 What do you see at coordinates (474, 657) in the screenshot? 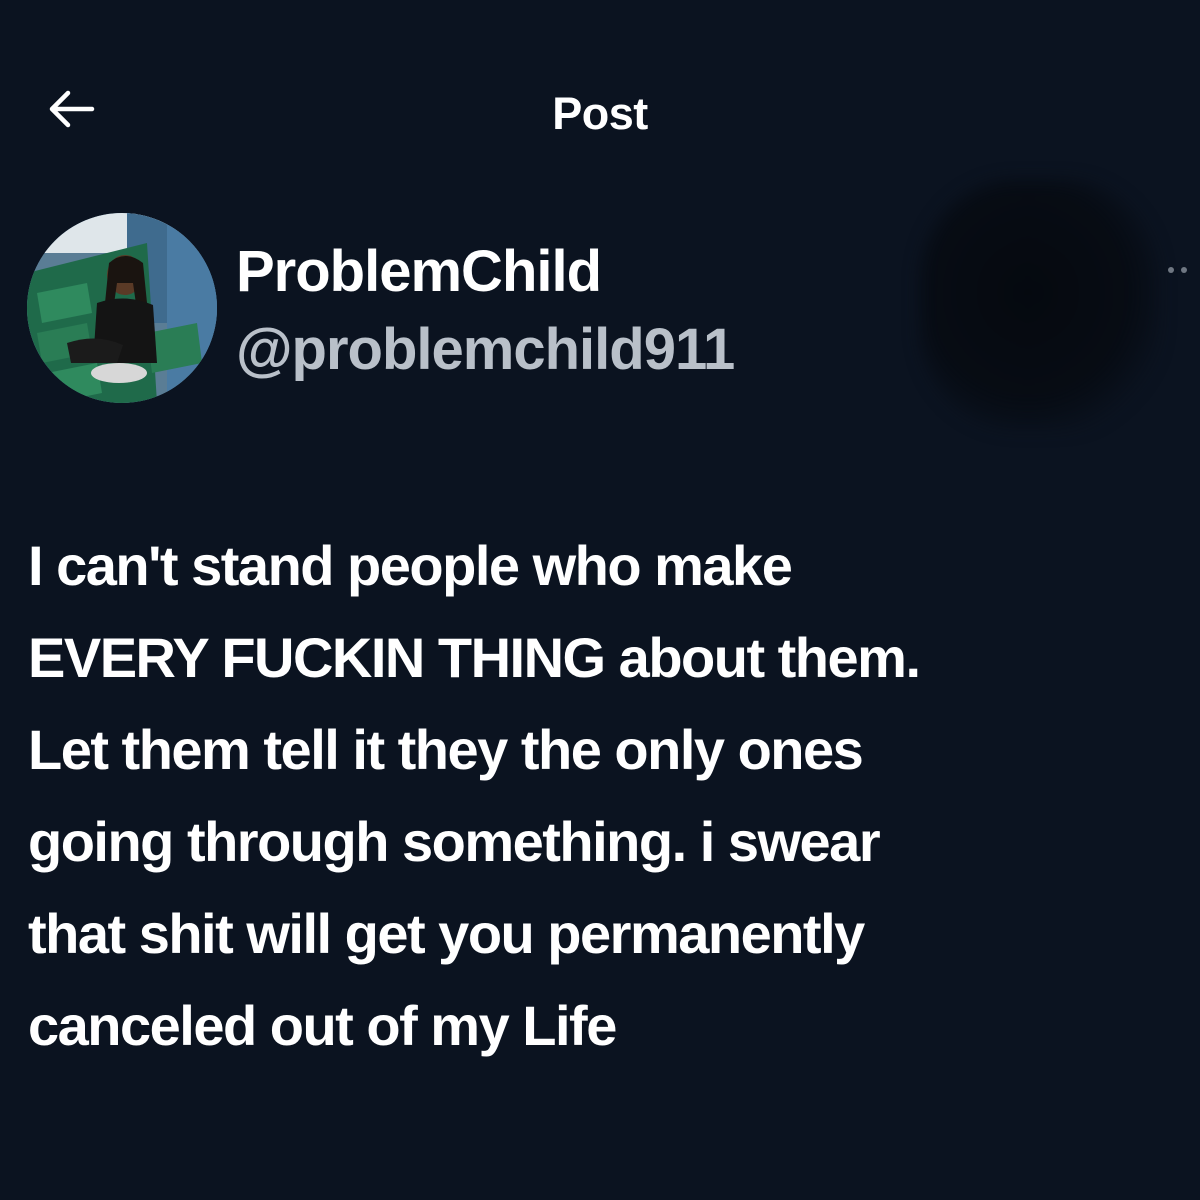
I see `post-line: EVERY FUCKIN THING about them.` at bounding box center [474, 657].